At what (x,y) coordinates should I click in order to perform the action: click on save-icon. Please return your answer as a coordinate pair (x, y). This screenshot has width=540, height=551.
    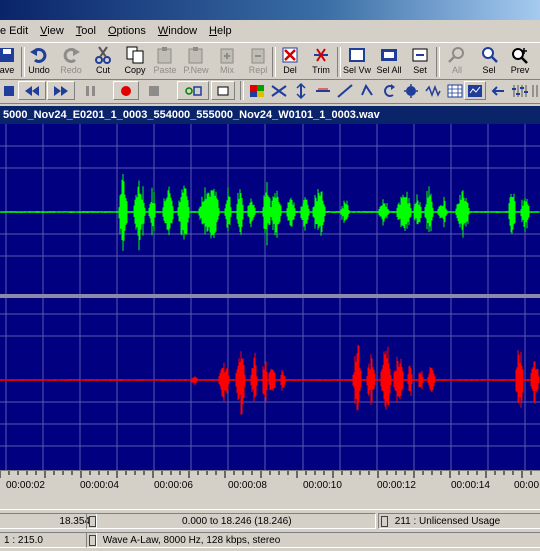
    Looking at the image, I should click on (7, 55).